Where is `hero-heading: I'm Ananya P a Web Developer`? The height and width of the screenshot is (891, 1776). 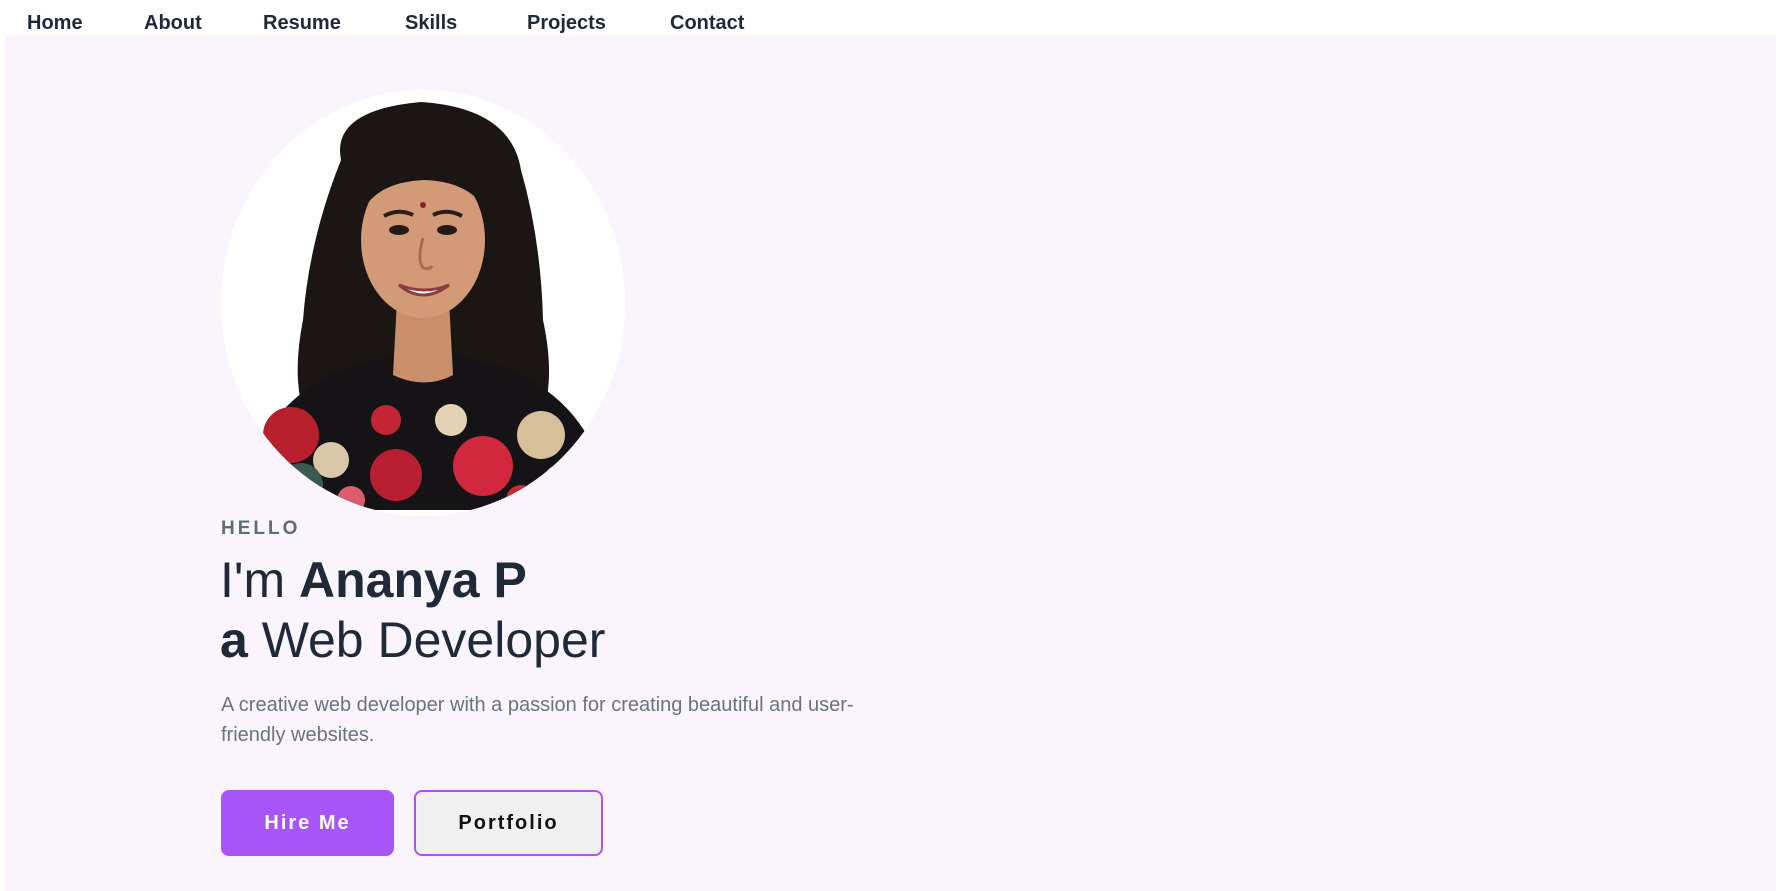
hero-heading: I'm Ananya P a Web Developer is located at coordinates (412, 610).